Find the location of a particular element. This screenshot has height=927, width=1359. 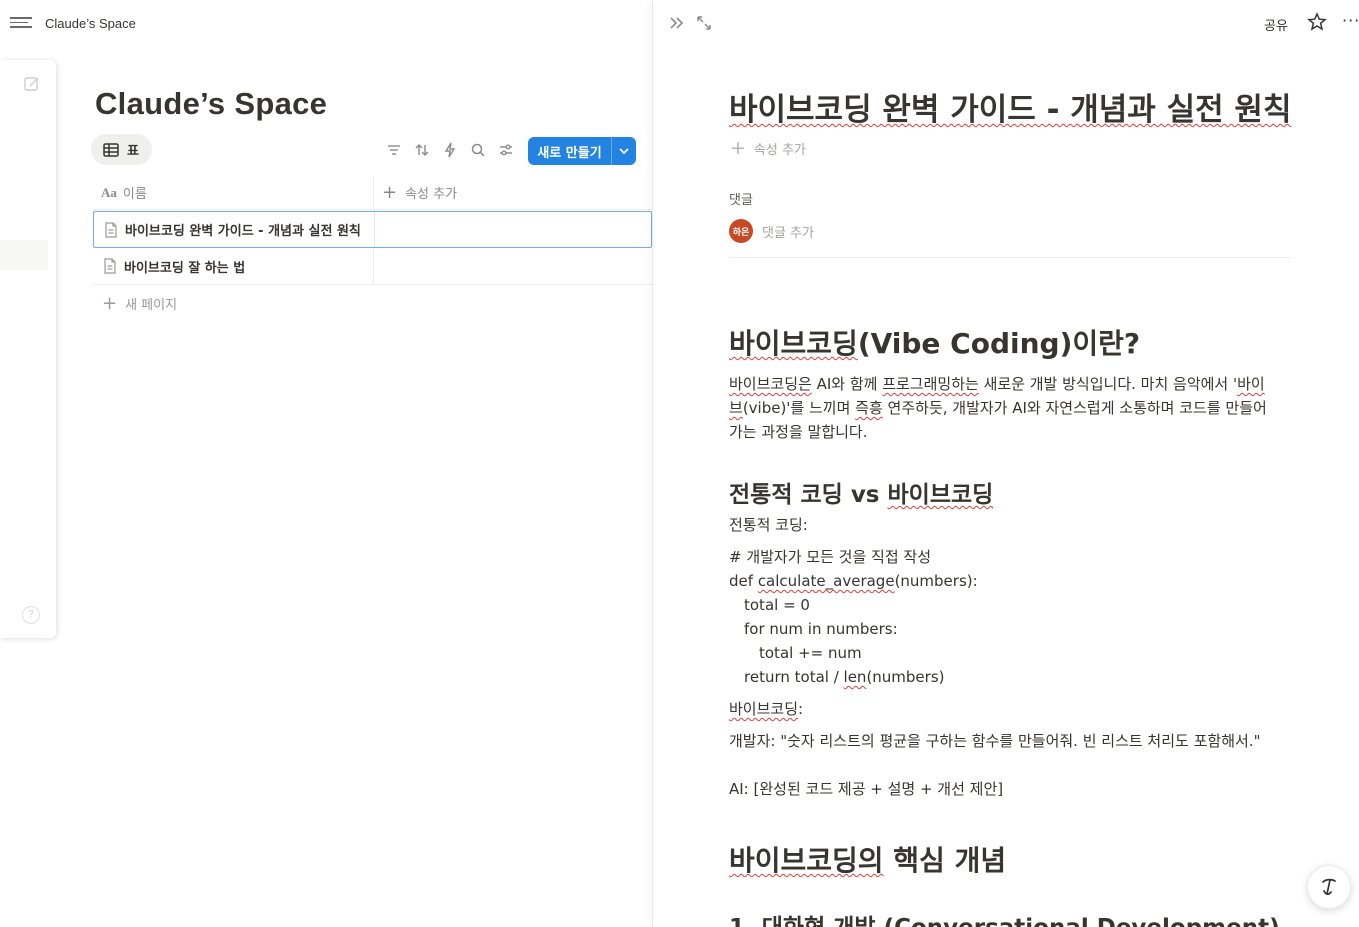

collapsed-sidebar: ? is located at coordinates (28, 349).